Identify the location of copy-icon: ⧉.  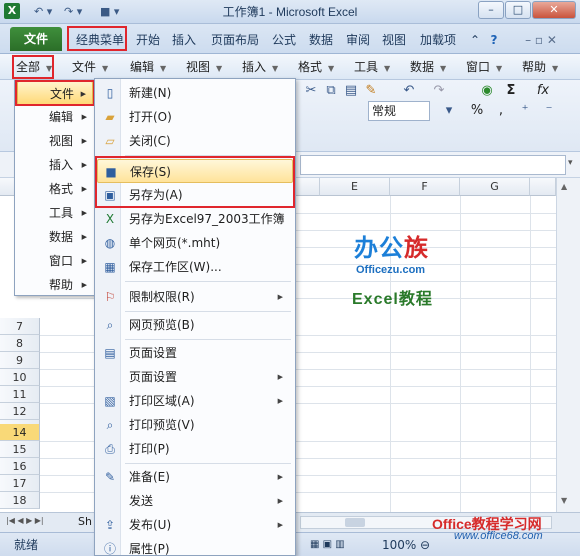
(331, 91).